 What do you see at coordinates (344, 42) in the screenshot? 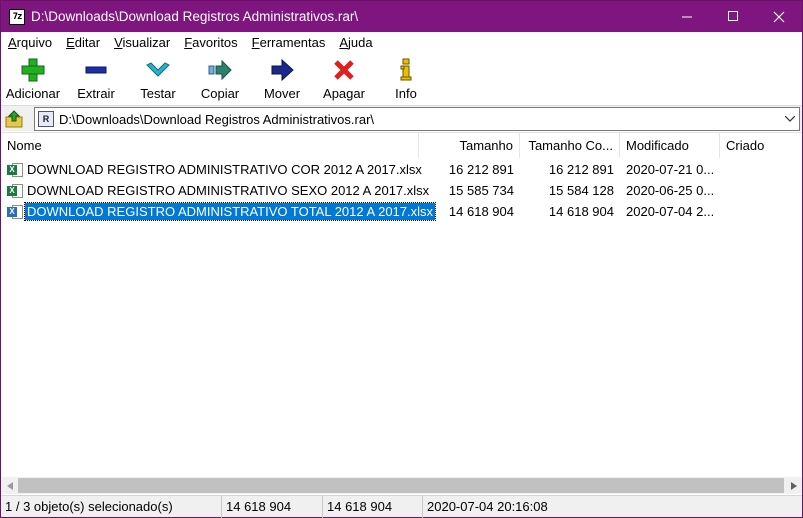
I see `menu-ajuda-key: A` at bounding box center [344, 42].